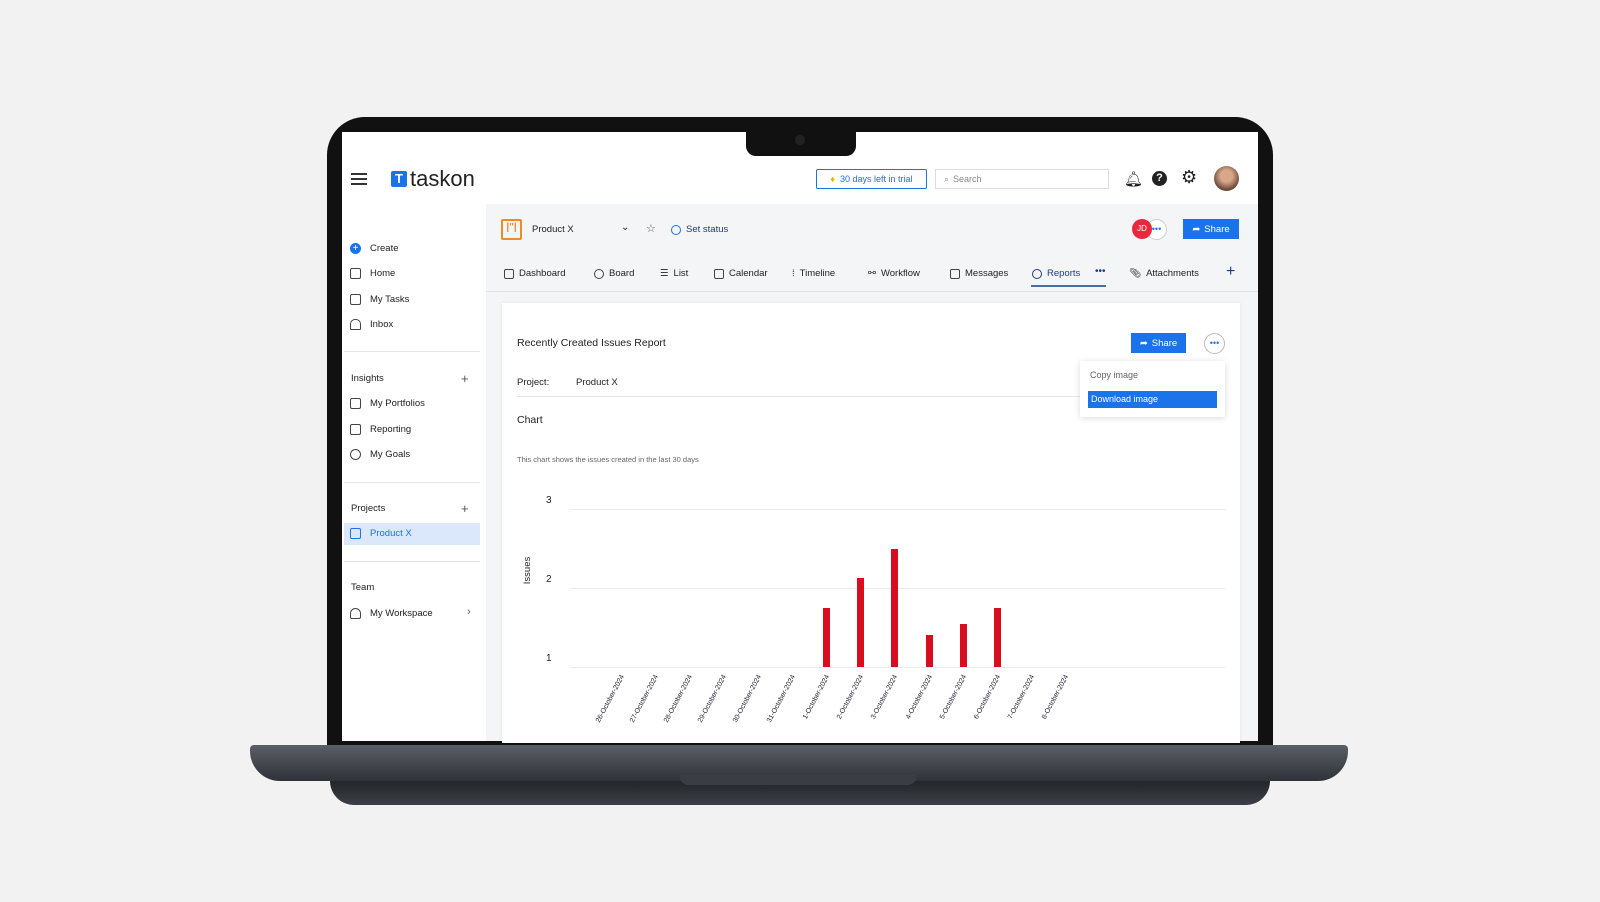 This screenshot has width=1600, height=902. What do you see at coordinates (1226, 178) in the screenshot?
I see `avatar` at bounding box center [1226, 178].